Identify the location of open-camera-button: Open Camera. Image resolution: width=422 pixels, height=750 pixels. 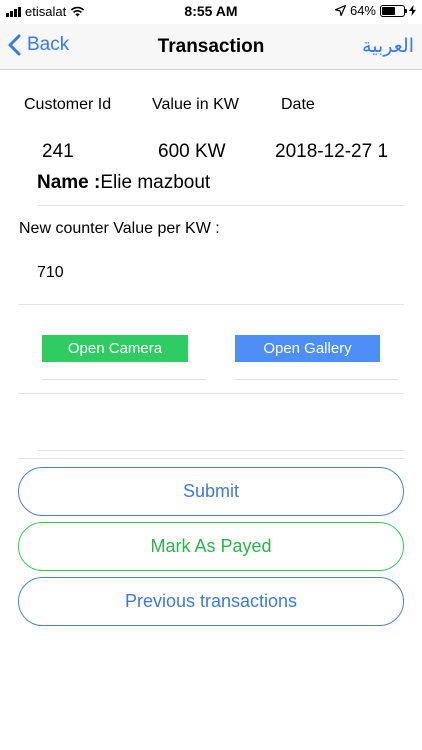
(115, 348).